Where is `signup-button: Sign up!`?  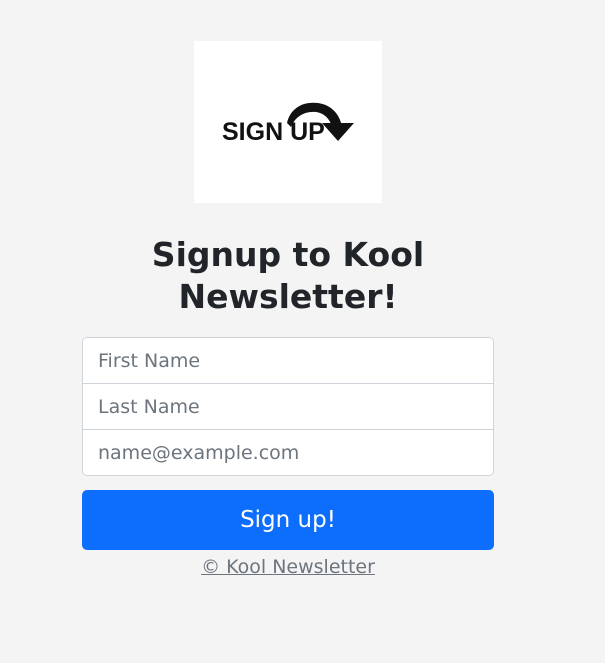
signup-button: Sign up! is located at coordinates (288, 520).